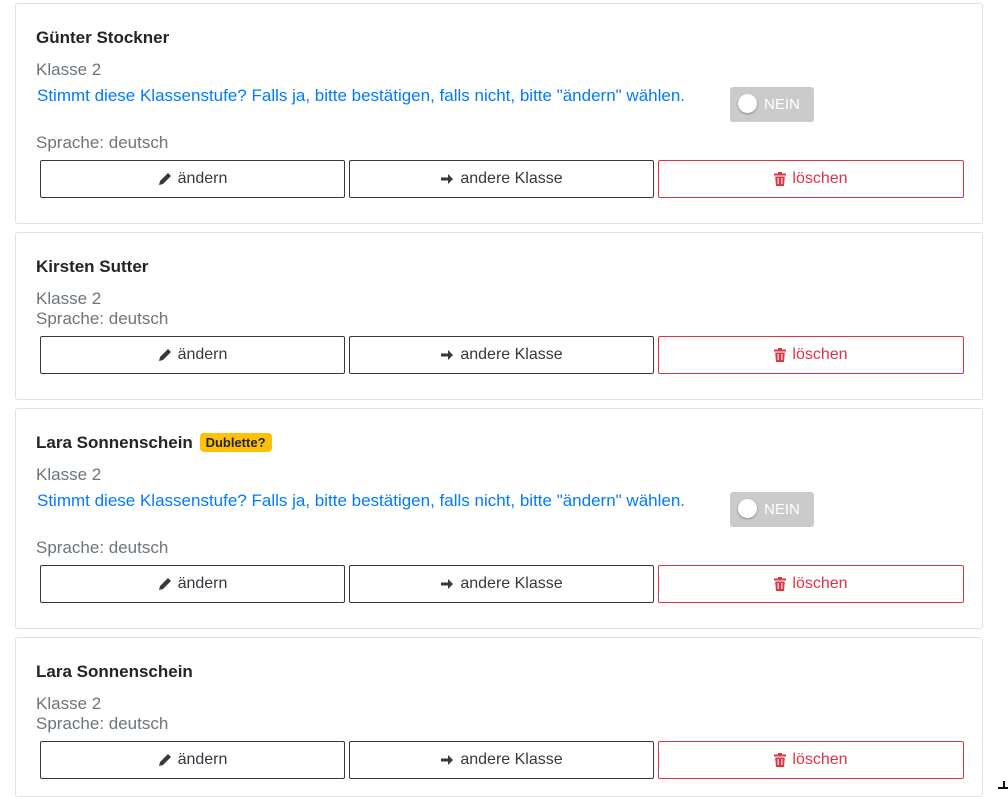 The width and height of the screenshot is (1008, 797). I want to click on student-name: Lara Sonnenschein, so click(114, 671).